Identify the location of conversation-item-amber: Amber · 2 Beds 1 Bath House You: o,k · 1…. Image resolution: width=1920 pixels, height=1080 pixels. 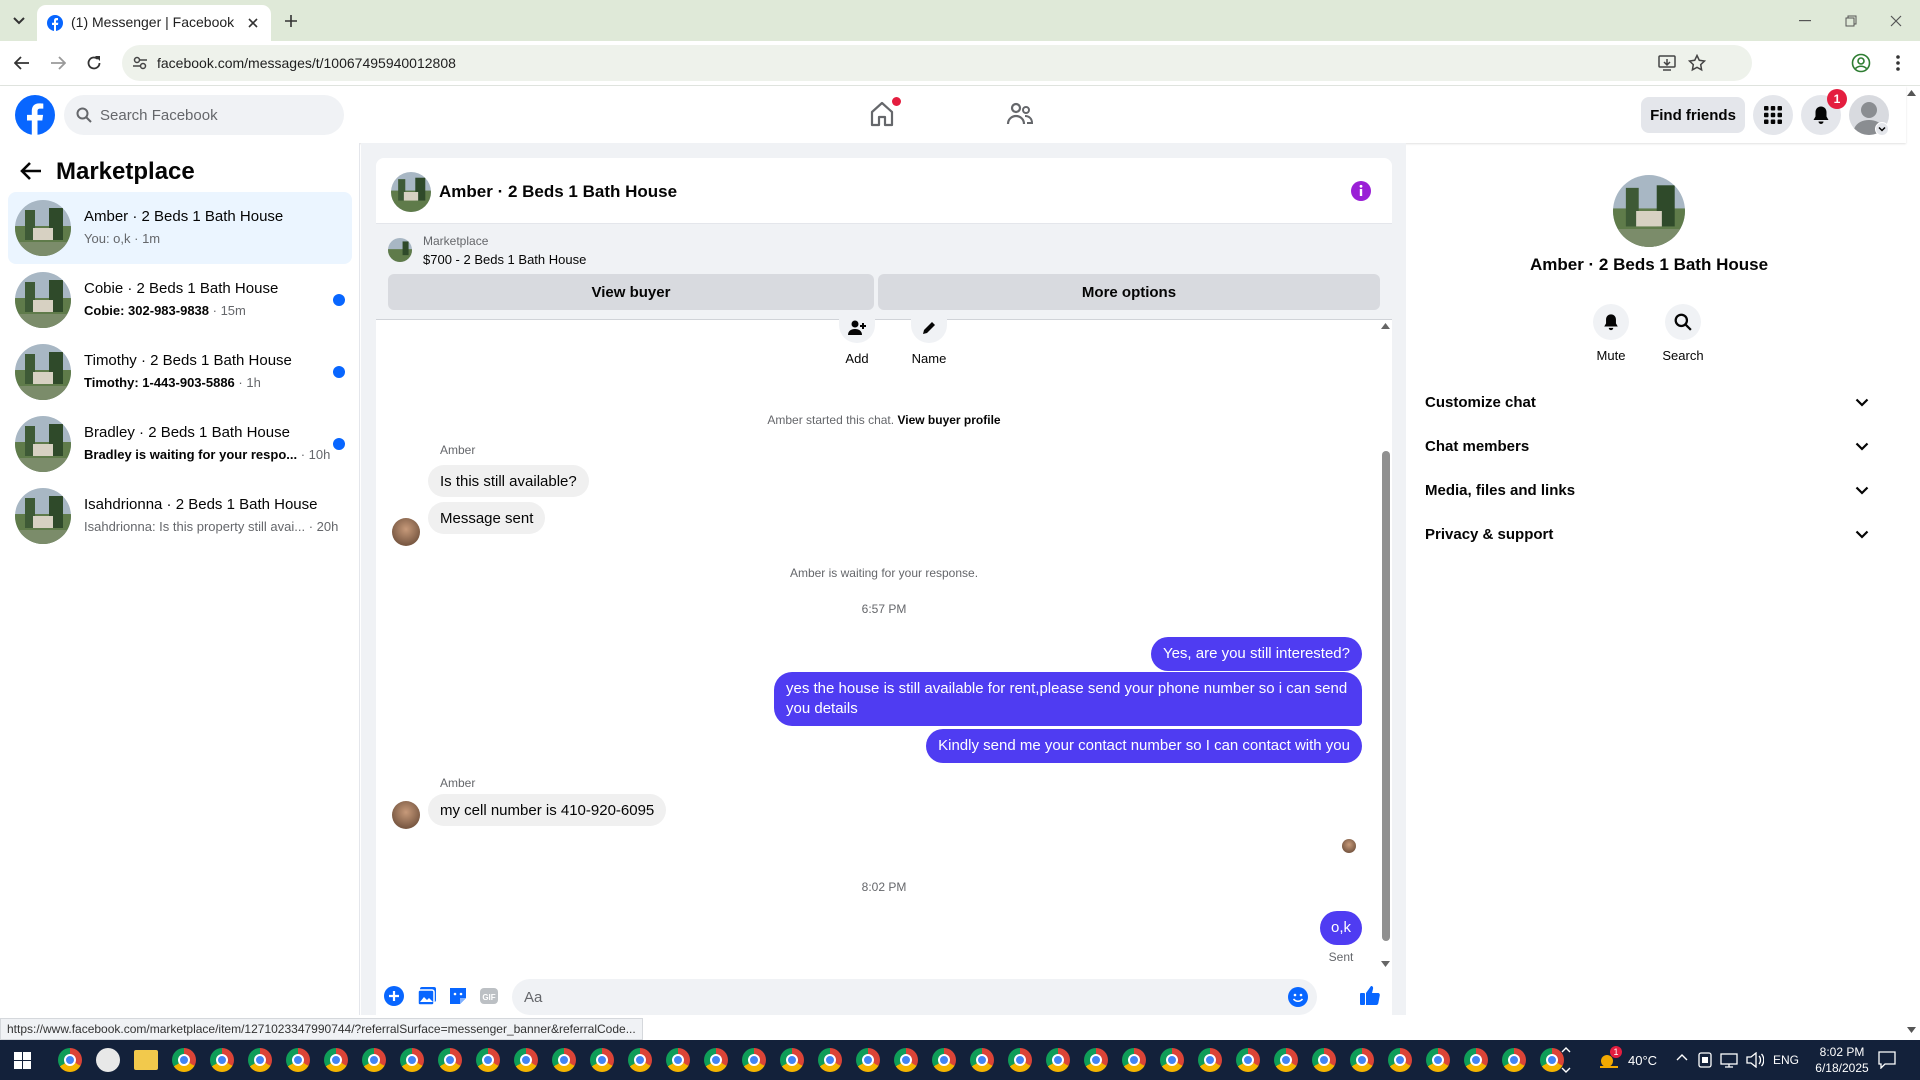
(180, 228).